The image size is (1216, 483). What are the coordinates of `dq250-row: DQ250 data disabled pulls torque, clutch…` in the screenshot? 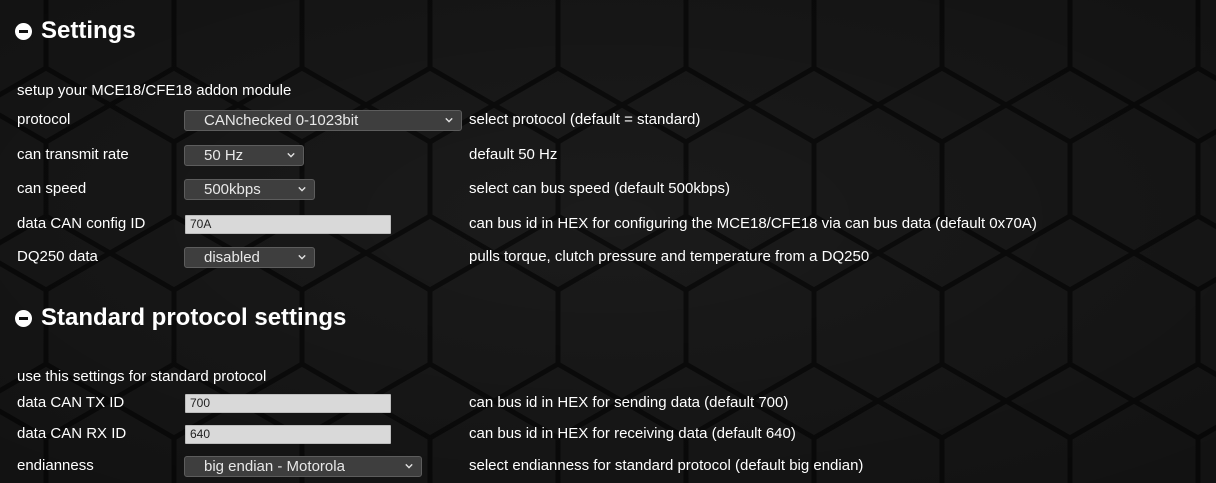 It's located at (608, 257).